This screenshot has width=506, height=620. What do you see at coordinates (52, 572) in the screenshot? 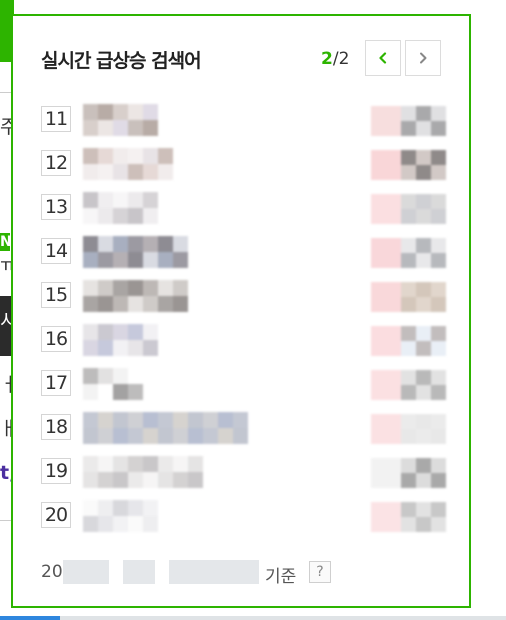
I see `update-time-prefix: 20` at bounding box center [52, 572].